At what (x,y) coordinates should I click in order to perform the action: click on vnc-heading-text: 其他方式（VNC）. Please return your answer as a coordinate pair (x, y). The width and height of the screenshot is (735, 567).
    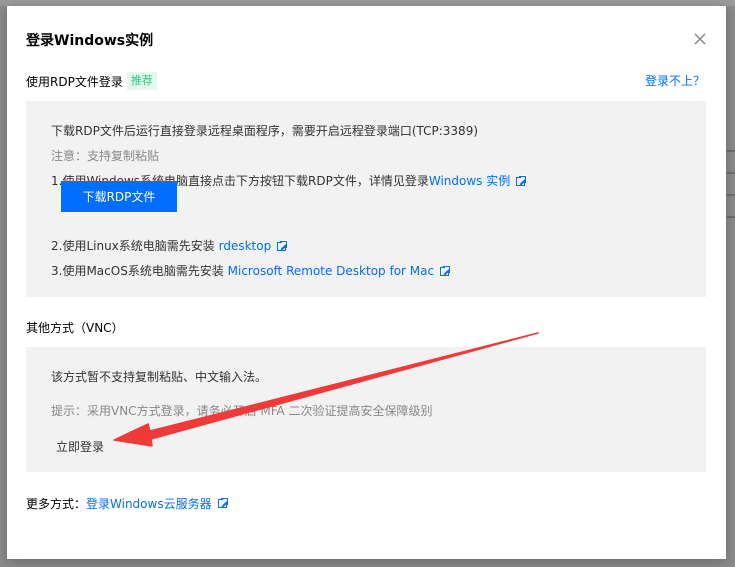
    Looking at the image, I should click on (75, 328).